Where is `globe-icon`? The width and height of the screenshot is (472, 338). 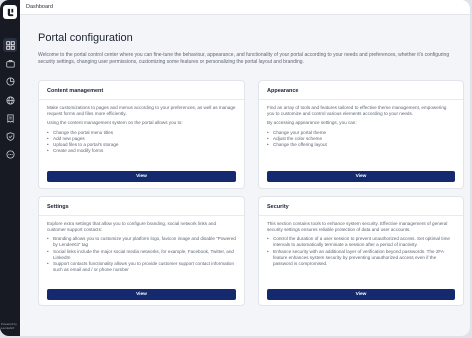
globe-icon is located at coordinates (10, 100).